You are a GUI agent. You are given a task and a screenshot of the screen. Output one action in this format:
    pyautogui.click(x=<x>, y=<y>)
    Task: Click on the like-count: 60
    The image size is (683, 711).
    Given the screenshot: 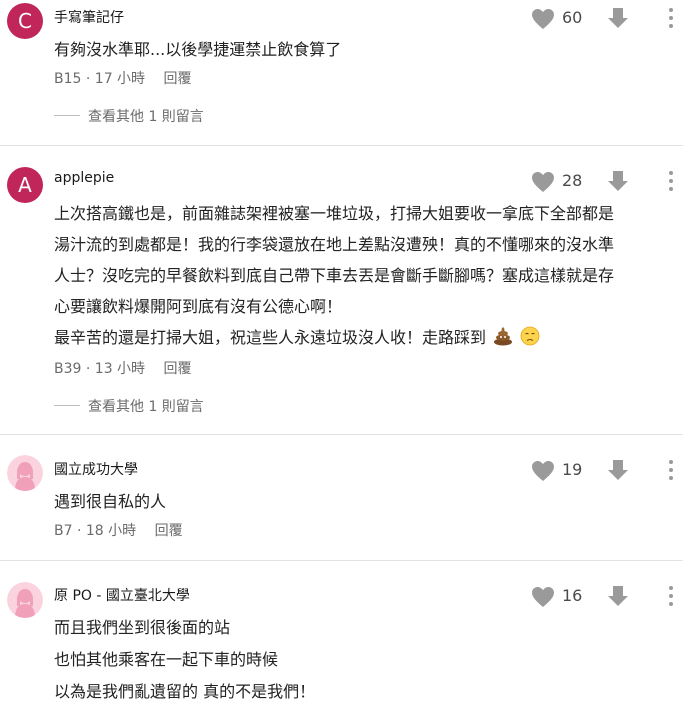 What is the action you would take?
    pyautogui.click(x=572, y=17)
    